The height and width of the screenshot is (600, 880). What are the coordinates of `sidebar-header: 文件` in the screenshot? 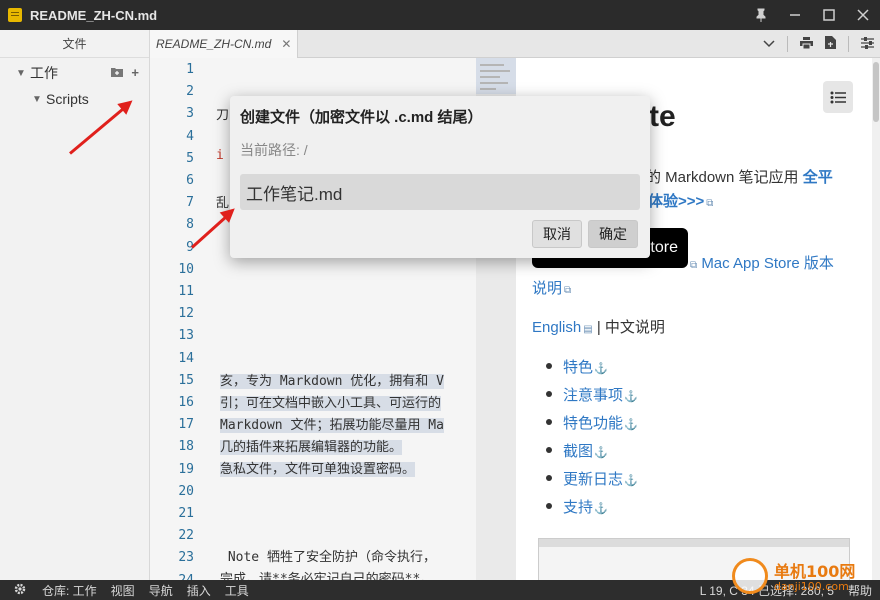 It's located at (74, 44).